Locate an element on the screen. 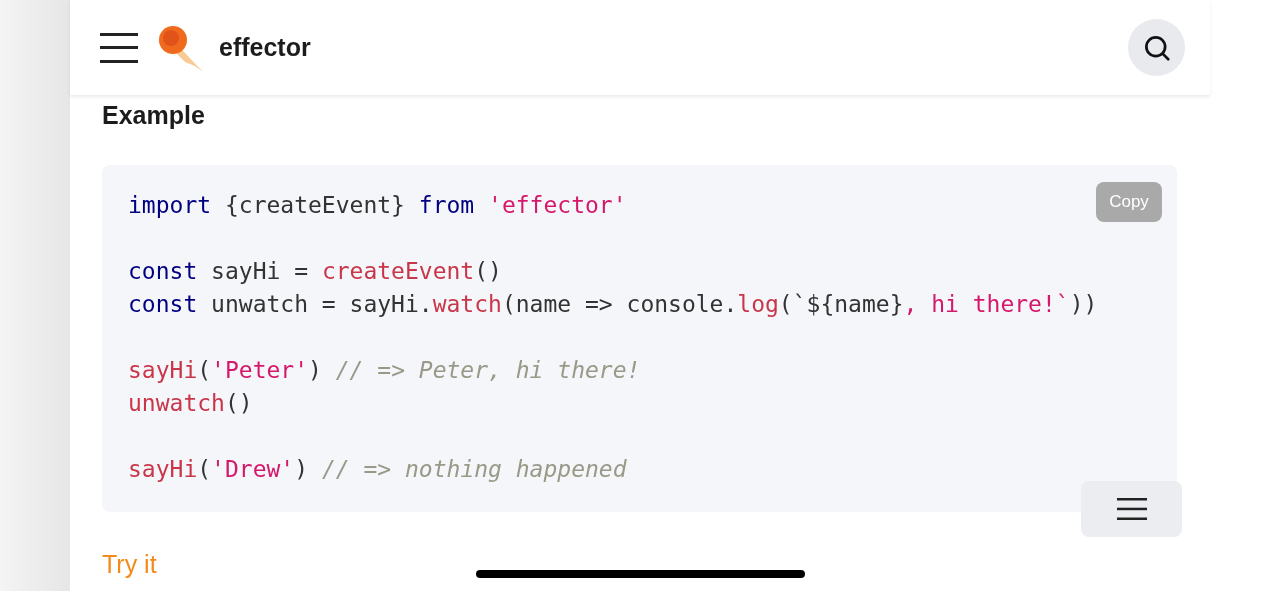  code-line: unwatch() is located at coordinates (190, 403).